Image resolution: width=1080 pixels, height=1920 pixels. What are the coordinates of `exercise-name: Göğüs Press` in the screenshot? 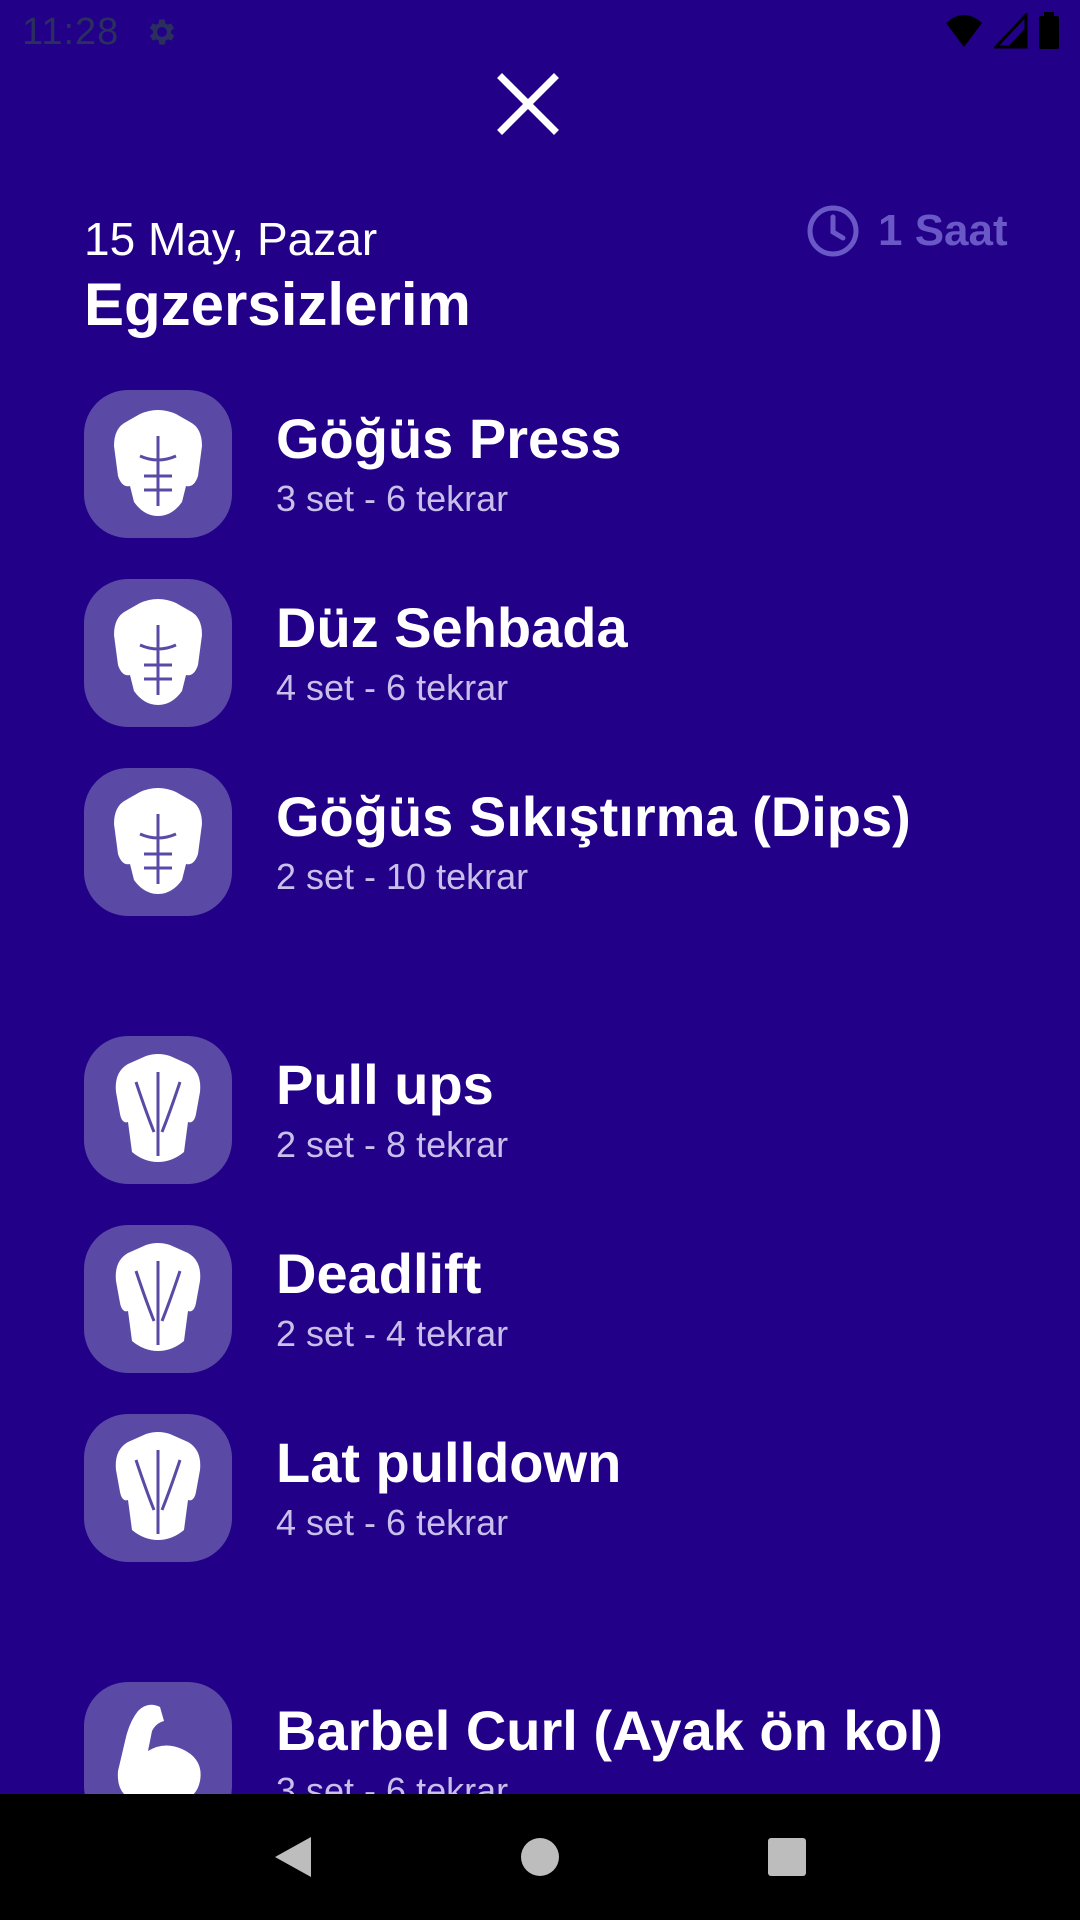 It's located at (449, 439).